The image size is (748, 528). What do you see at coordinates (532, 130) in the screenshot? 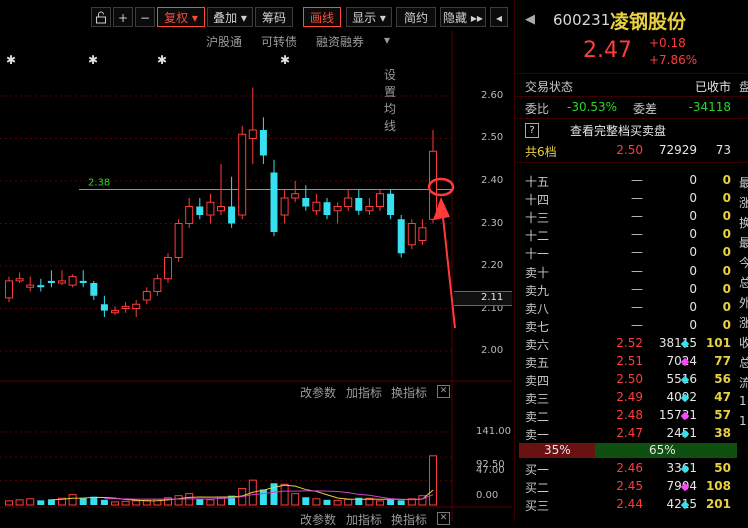
I see `help-icon: ?` at bounding box center [532, 130].